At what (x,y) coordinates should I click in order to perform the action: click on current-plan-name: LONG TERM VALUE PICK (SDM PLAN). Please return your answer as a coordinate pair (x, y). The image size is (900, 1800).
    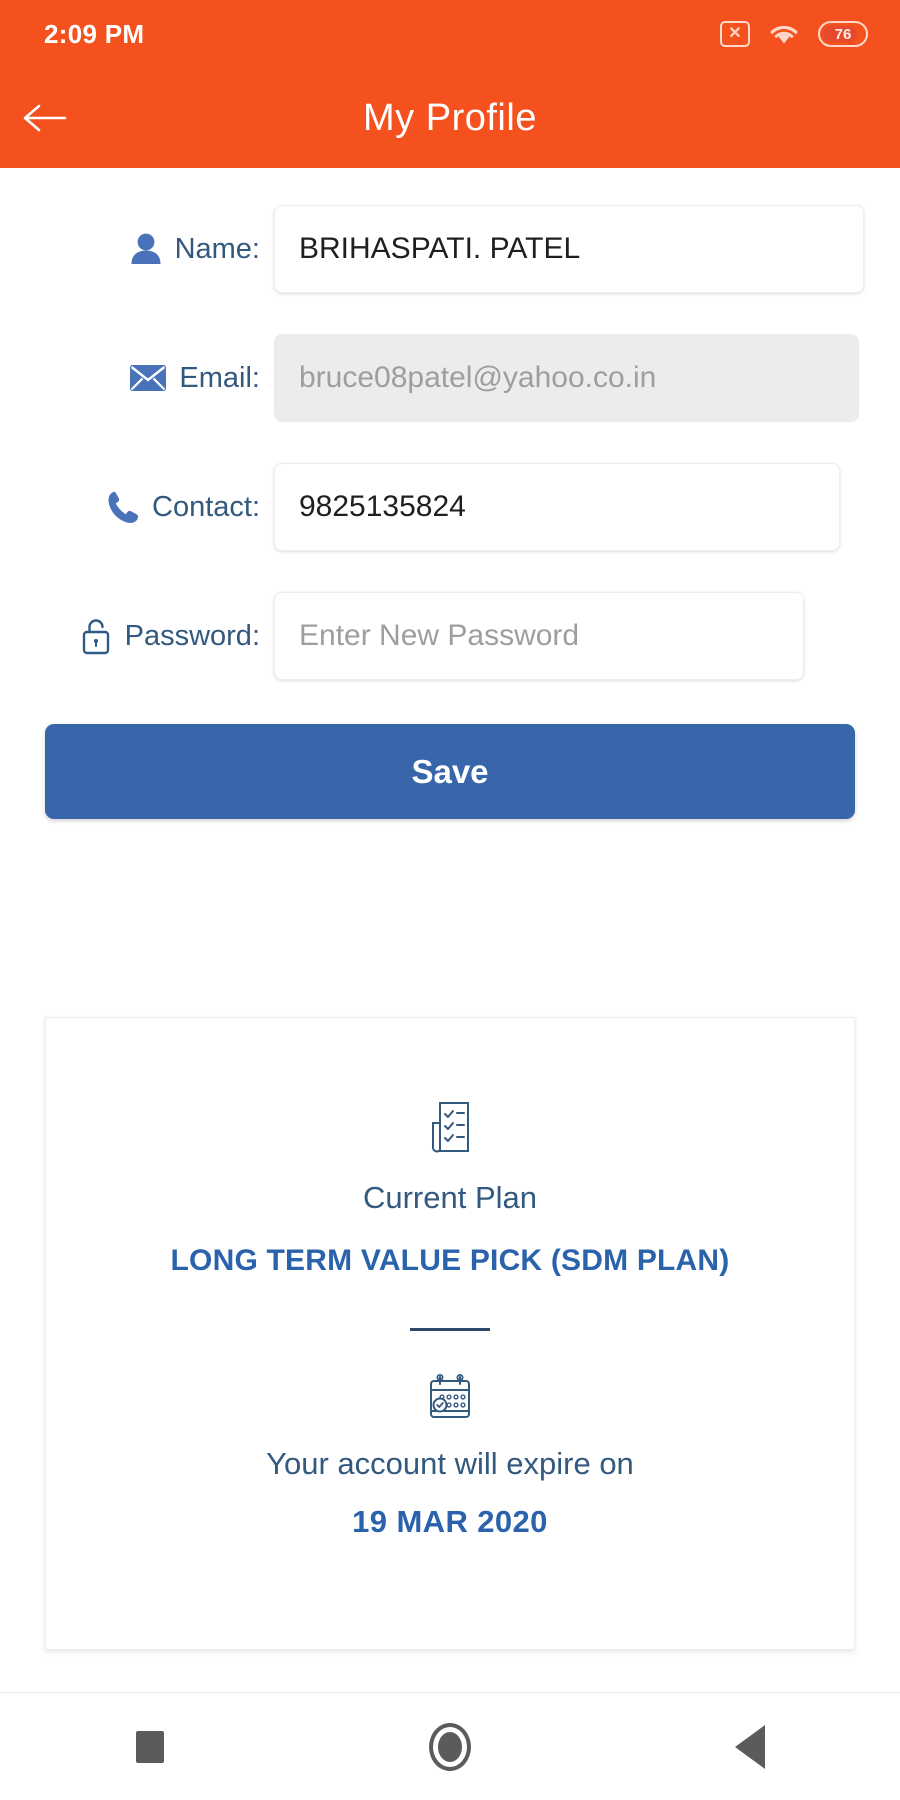
    Looking at the image, I should click on (450, 1260).